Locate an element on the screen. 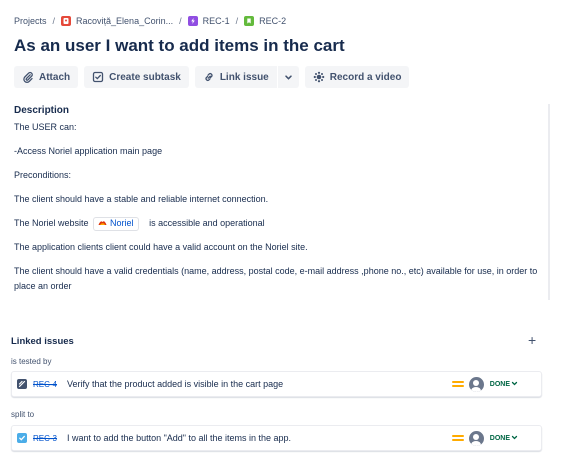  noriel-link-chip: Noriel is located at coordinates (116, 223).